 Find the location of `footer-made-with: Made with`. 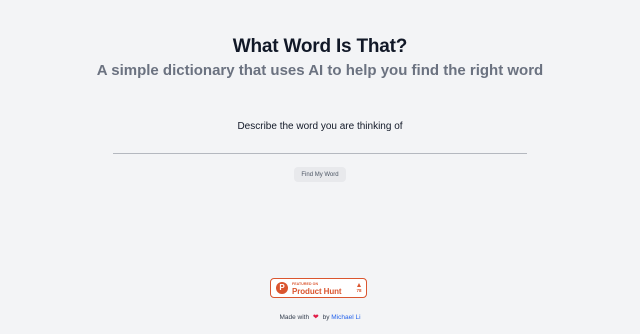

footer-made-with: Made with is located at coordinates (294, 317).